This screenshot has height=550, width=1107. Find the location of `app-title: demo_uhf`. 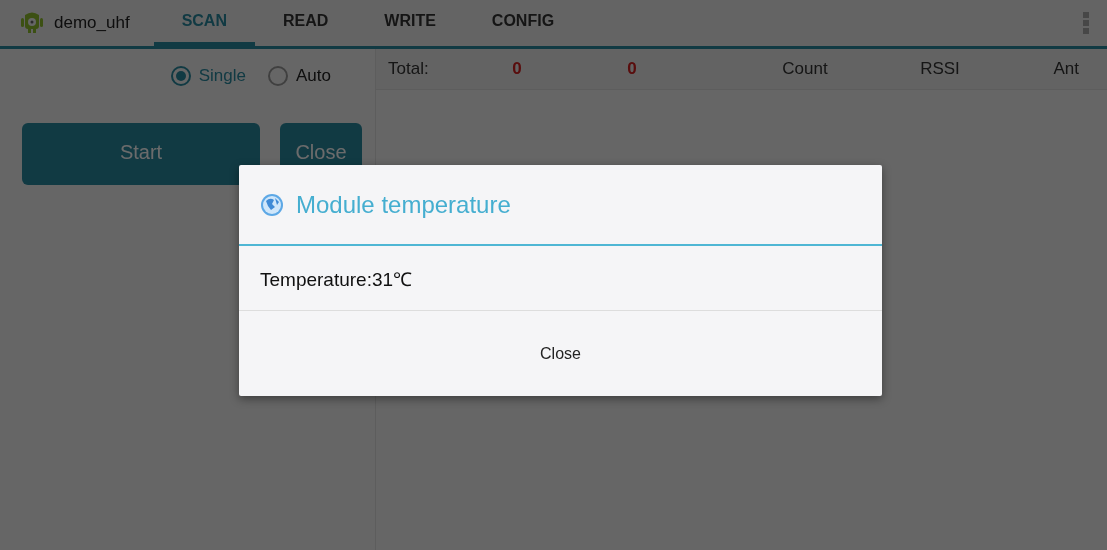

app-title: demo_uhf is located at coordinates (92, 23).